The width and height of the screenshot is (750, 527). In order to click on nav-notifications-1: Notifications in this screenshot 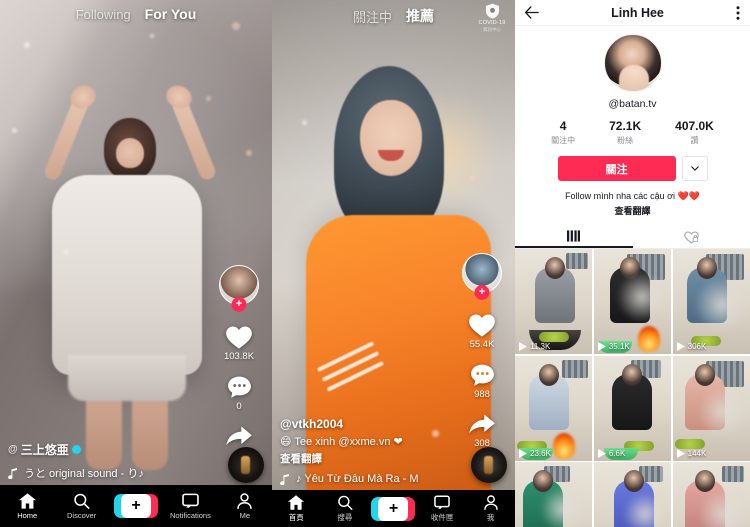, I will do `click(190, 506)`.